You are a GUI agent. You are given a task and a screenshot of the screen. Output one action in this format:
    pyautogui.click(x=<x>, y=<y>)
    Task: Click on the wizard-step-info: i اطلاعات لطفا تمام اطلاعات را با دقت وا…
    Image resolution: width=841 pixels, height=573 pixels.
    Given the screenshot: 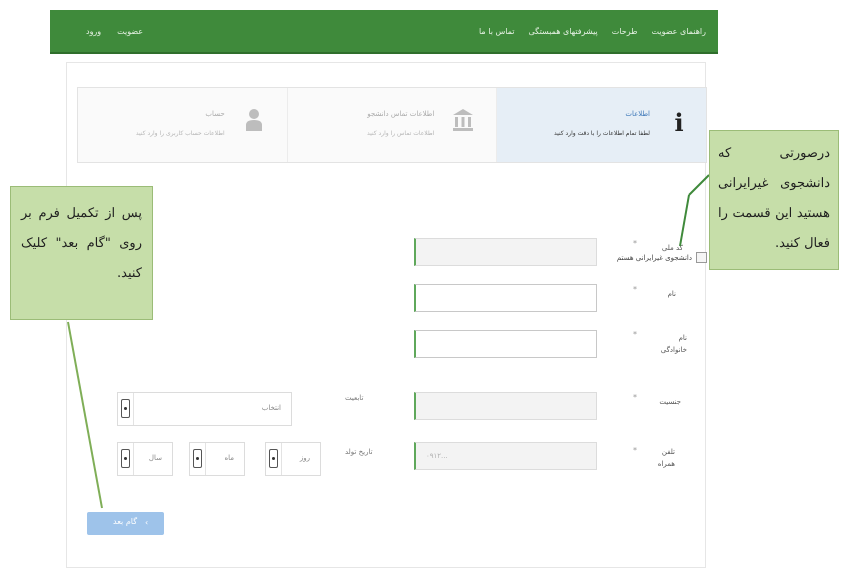 What is the action you would take?
    pyautogui.click(x=601, y=125)
    